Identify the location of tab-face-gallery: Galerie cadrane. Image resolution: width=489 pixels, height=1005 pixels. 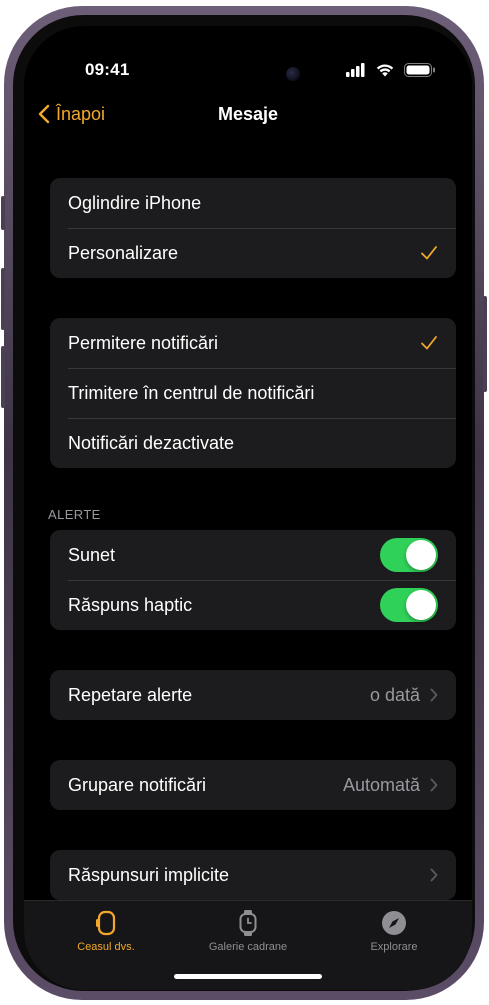
(248, 931).